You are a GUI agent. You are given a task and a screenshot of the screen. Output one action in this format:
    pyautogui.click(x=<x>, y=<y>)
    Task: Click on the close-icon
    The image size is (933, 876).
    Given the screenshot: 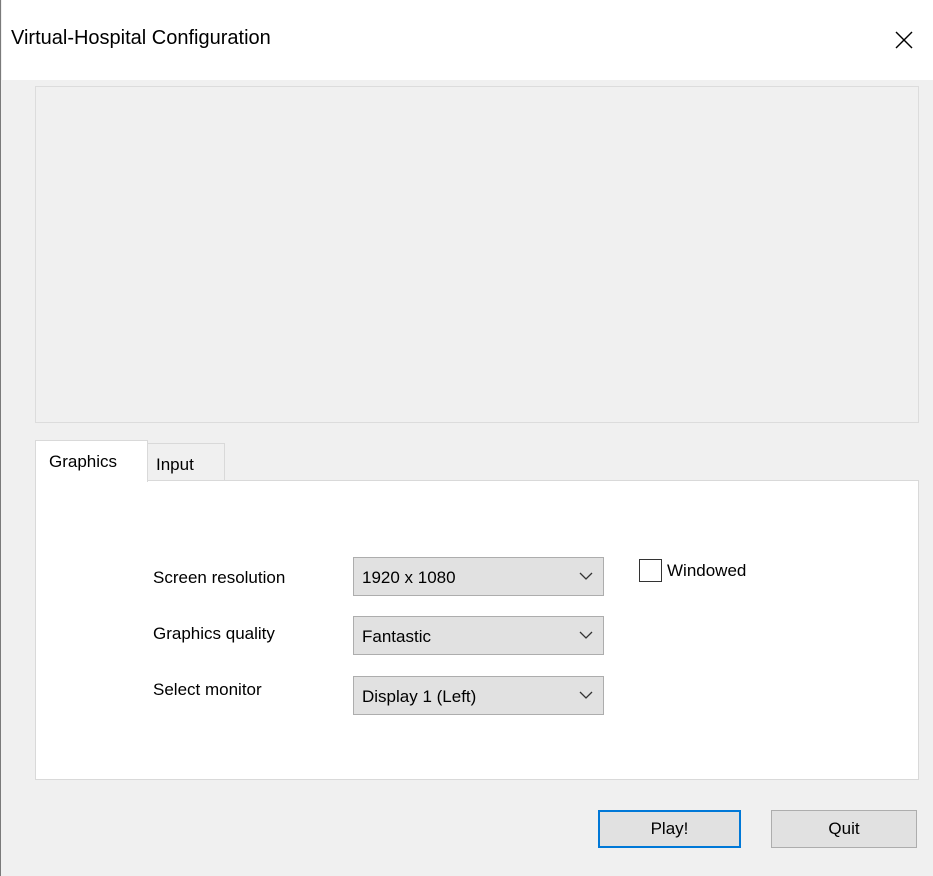 What is the action you would take?
    pyautogui.click(x=904, y=40)
    